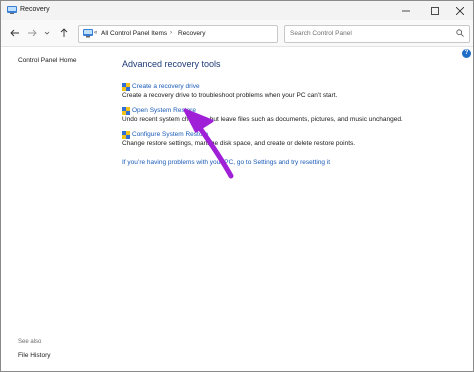 The height and width of the screenshot is (372, 474). What do you see at coordinates (237, 10) in the screenshot?
I see `title-bar: Recovery` at bounding box center [237, 10].